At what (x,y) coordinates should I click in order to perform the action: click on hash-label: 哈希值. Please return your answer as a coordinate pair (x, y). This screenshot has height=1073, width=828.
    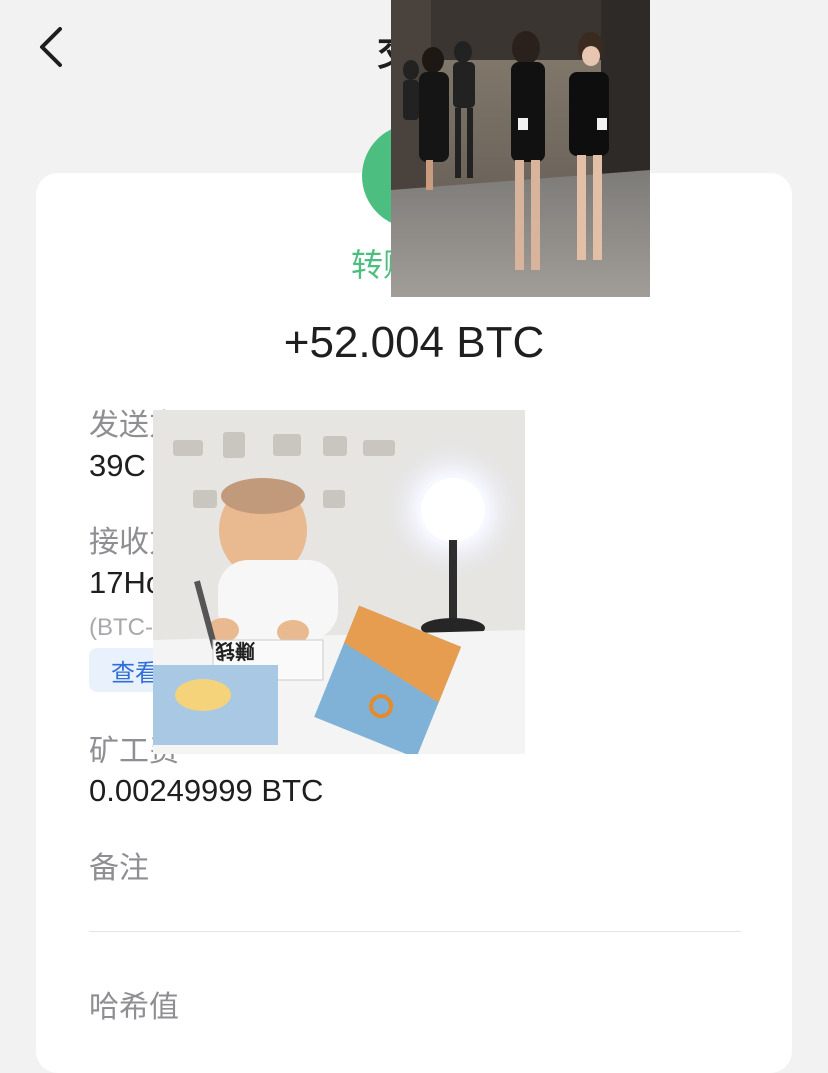
    Looking at the image, I should click on (134, 1007).